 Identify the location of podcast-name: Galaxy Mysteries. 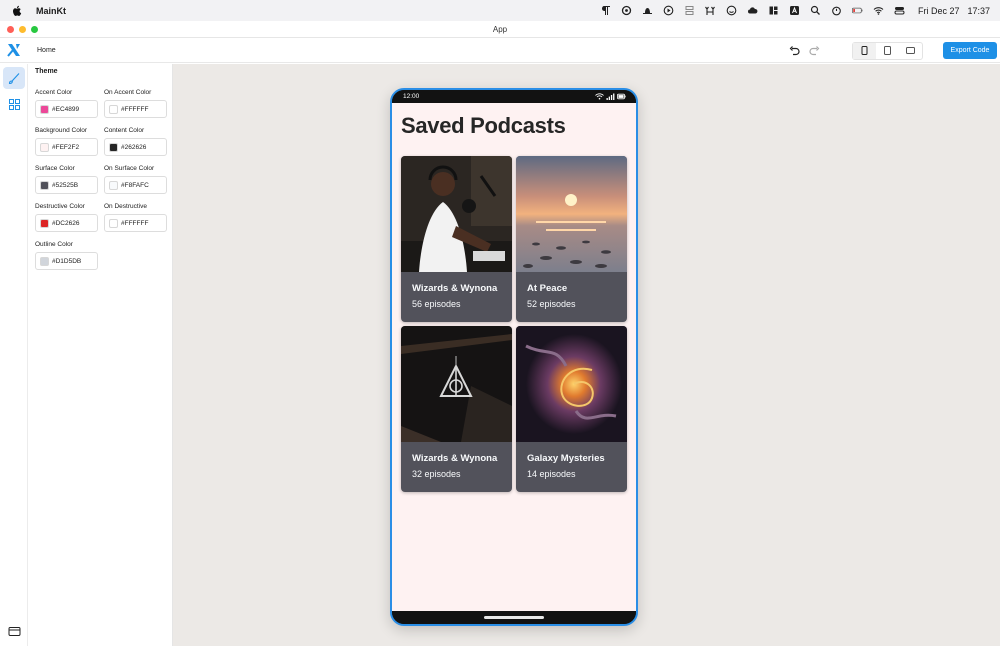
(566, 458).